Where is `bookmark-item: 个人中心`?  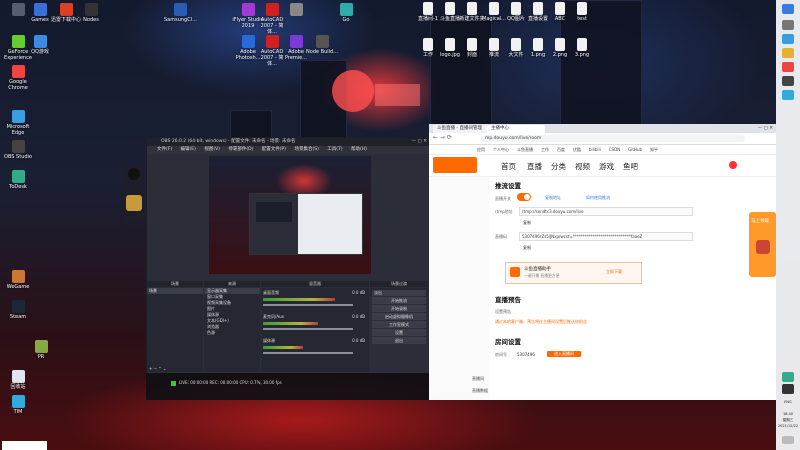
bookmark-item: 个人中心 is located at coordinates (501, 149).